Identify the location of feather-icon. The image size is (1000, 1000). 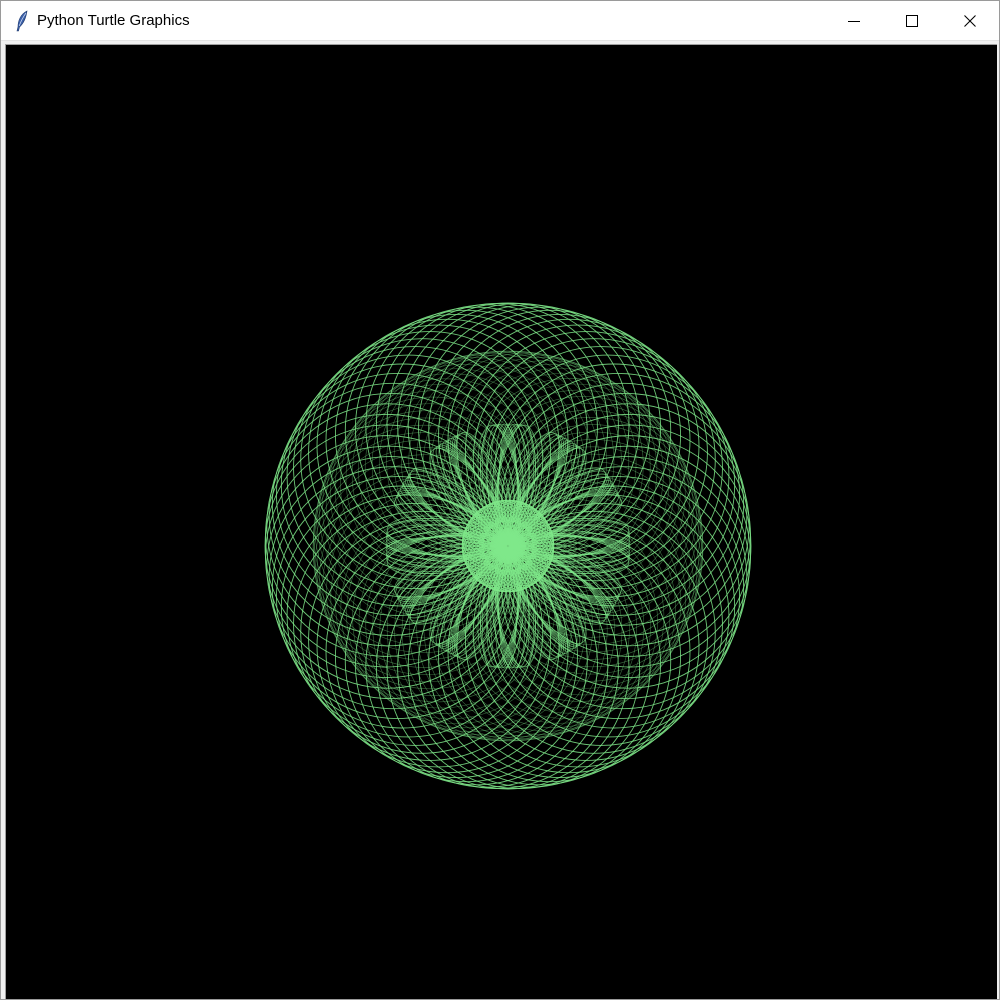
(22, 20).